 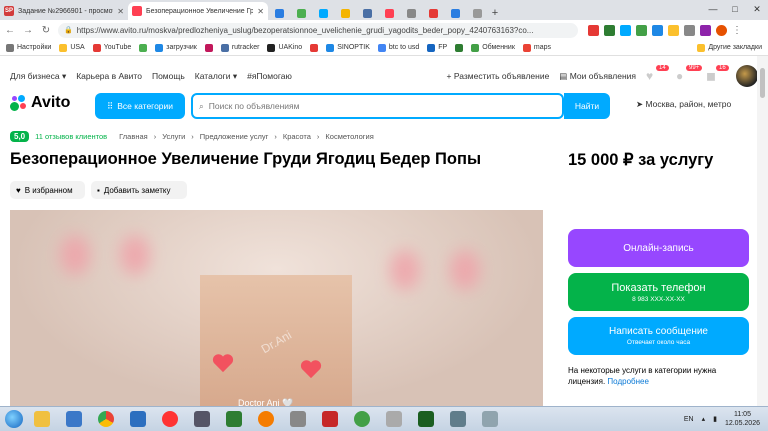 I want to click on location-selector: ➤ Москва, район, метро, so click(x=683, y=104).